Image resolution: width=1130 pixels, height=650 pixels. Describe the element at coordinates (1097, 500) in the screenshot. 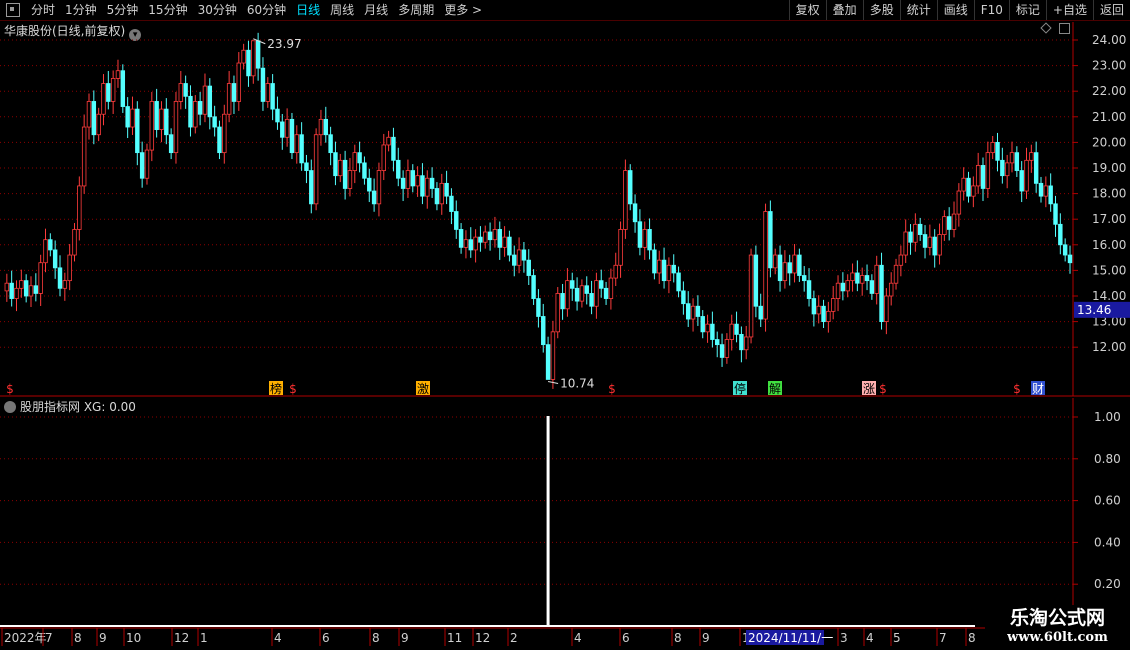

I see `indicator-ticks: 1.00 0.80 0.60 0.40 0.20` at that location.